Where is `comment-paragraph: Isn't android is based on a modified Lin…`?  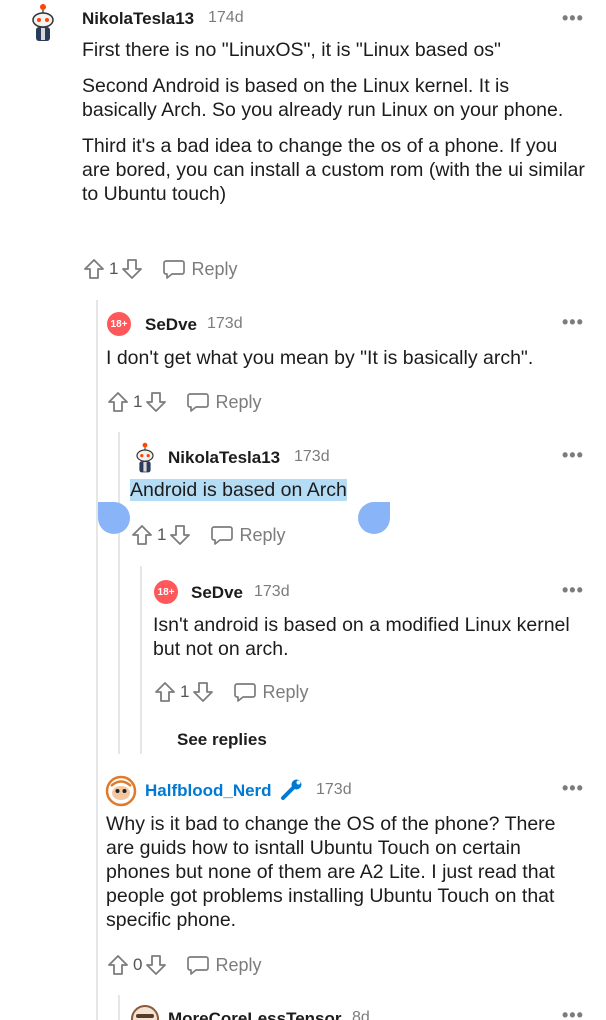 comment-paragraph: Isn't android is based on a modified Lin… is located at coordinates (361, 637).